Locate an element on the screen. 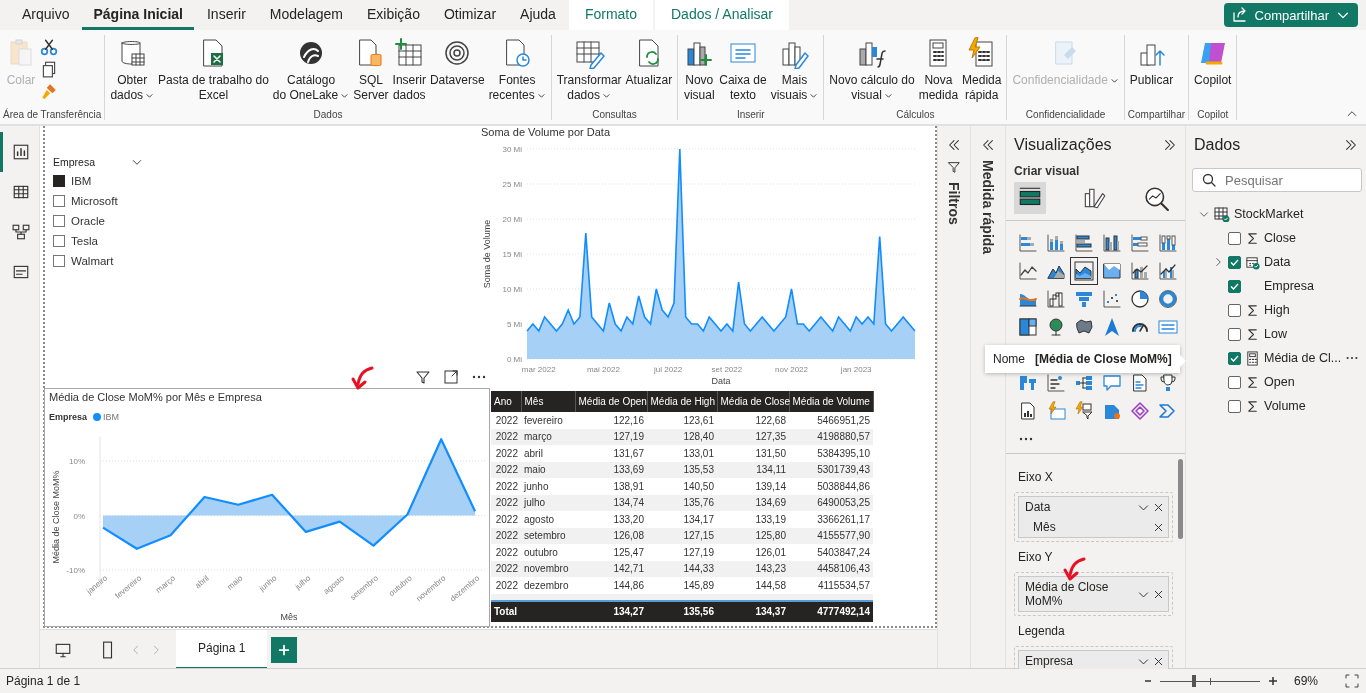  table-cell: 138,91 is located at coordinates (611, 486).